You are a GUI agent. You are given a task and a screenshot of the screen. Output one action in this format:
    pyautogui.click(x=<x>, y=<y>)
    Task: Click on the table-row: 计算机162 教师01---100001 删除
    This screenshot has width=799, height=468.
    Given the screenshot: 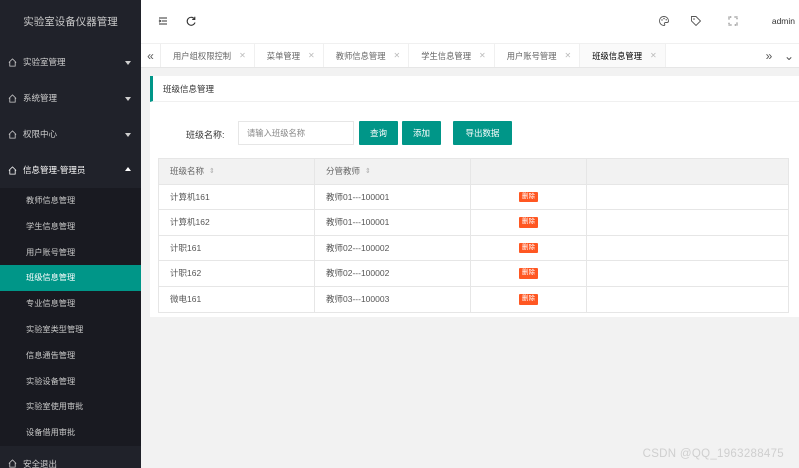 What is the action you would take?
    pyautogui.click(x=473, y=223)
    